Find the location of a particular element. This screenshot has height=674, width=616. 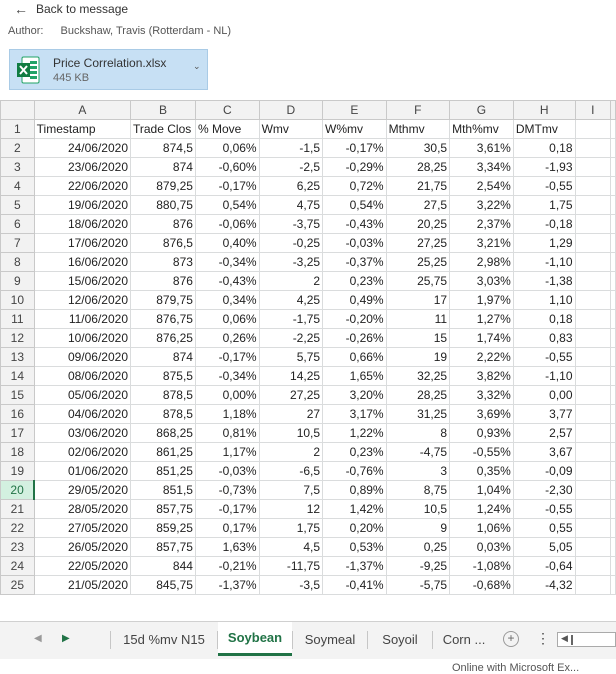

table-cell: 3,21% is located at coordinates (481, 243).